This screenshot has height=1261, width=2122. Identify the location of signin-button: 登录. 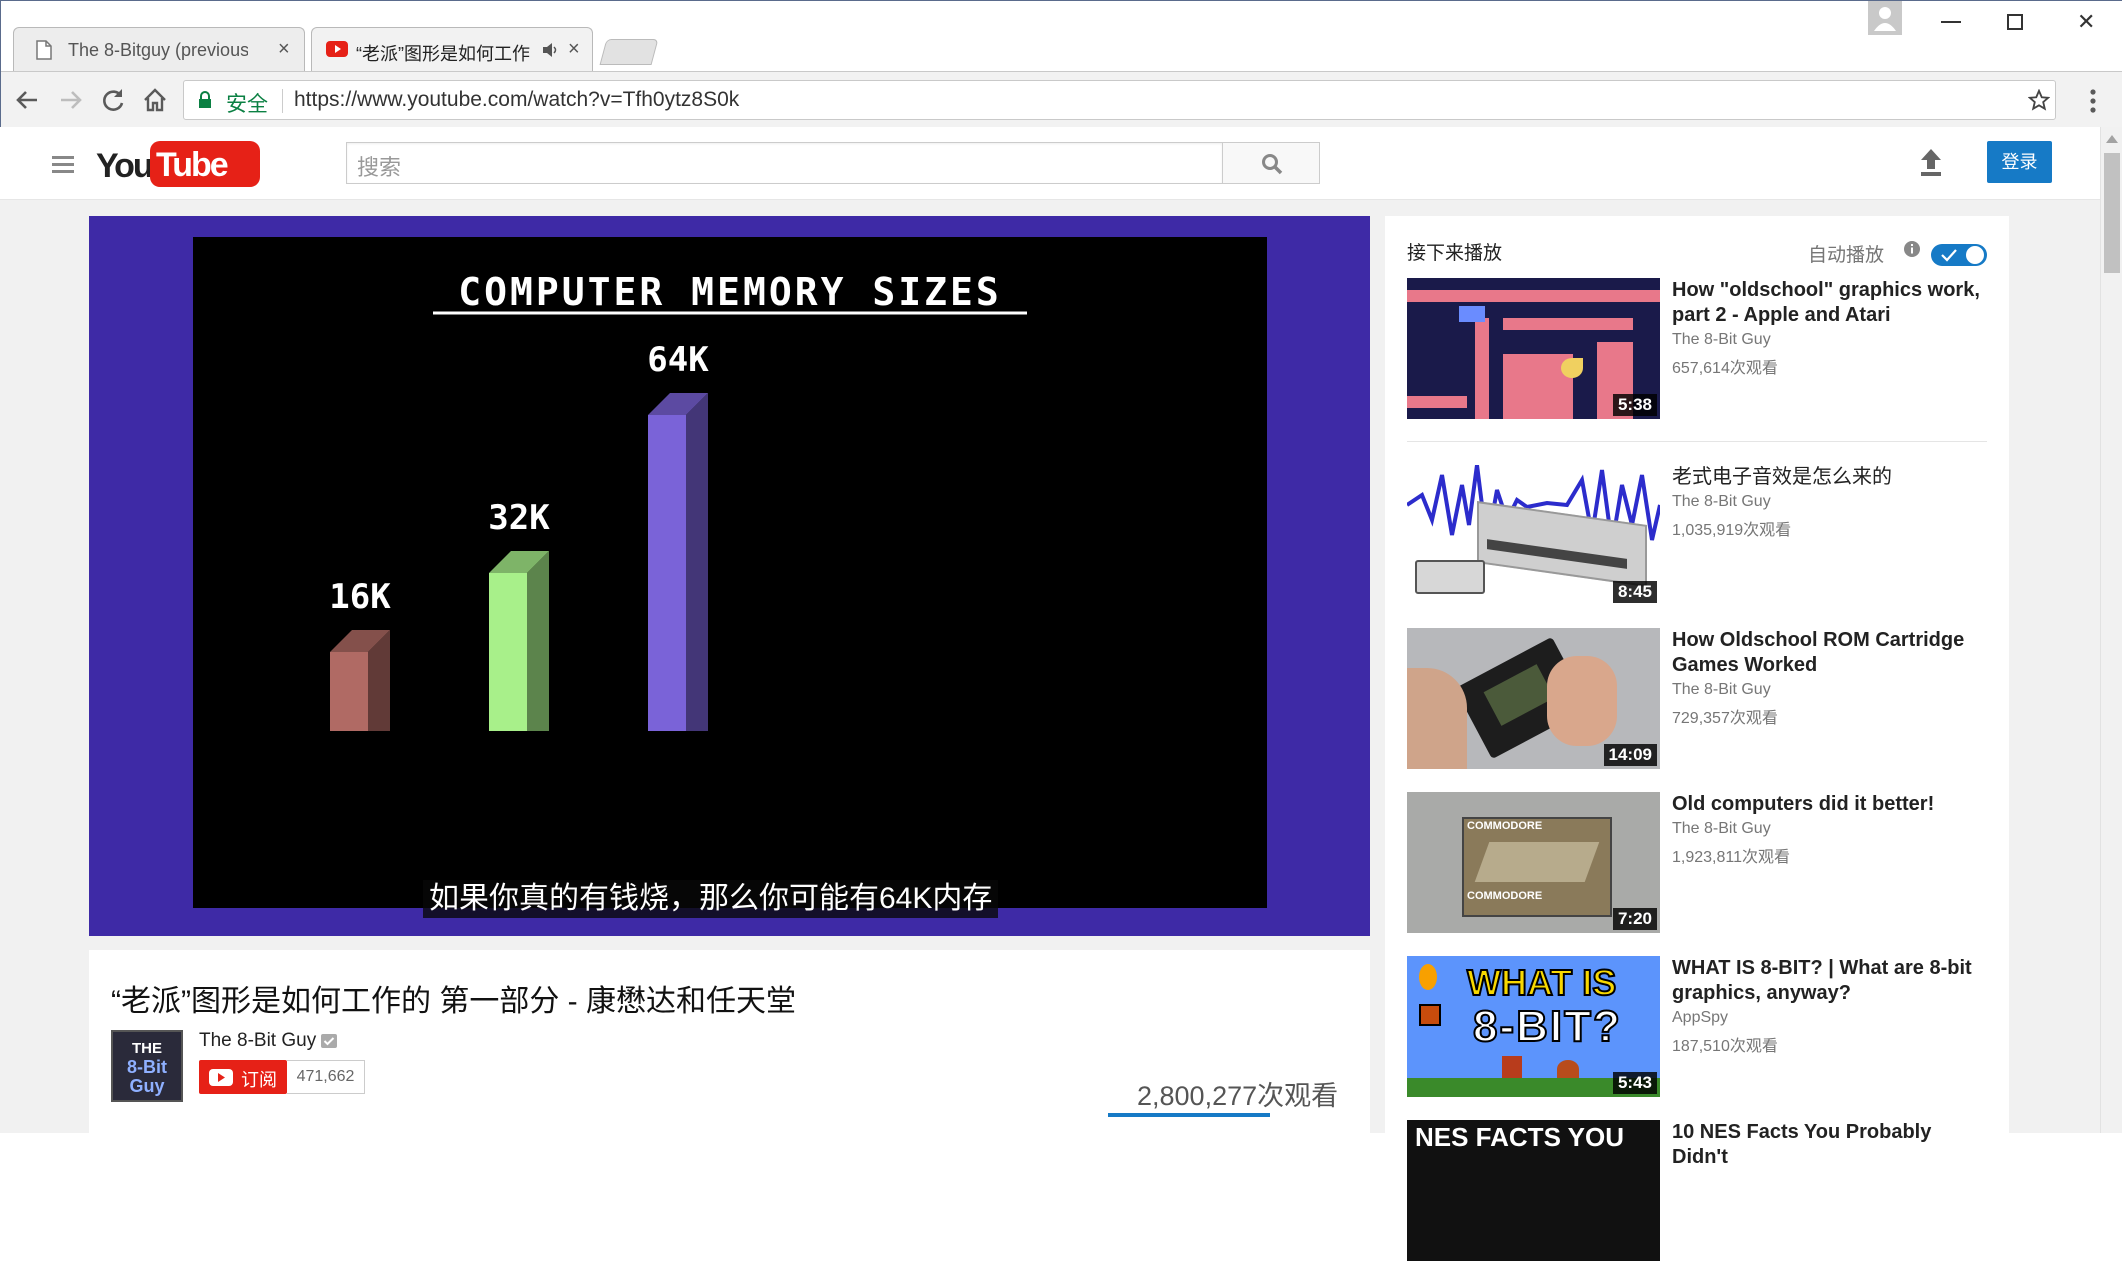
(2019, 162).